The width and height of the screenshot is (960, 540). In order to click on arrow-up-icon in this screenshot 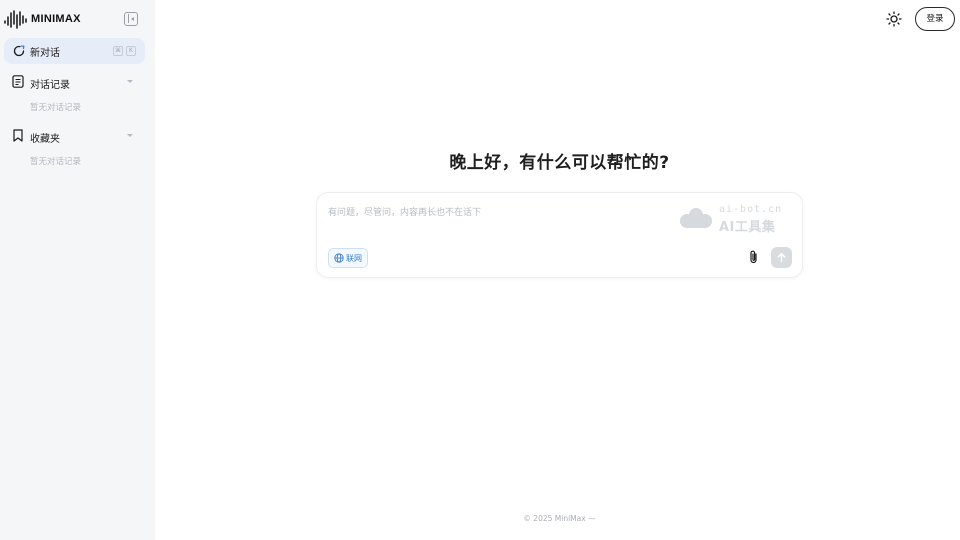, I will do `click(781, 257)`.